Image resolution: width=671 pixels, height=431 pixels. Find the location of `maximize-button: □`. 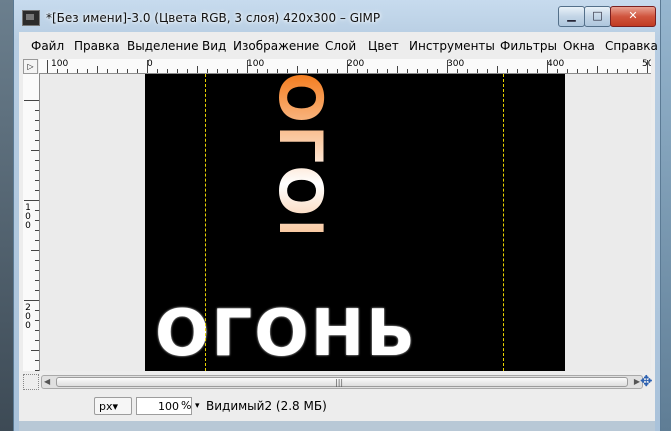

maximize-button: □ is located at coordinates (597, 16).